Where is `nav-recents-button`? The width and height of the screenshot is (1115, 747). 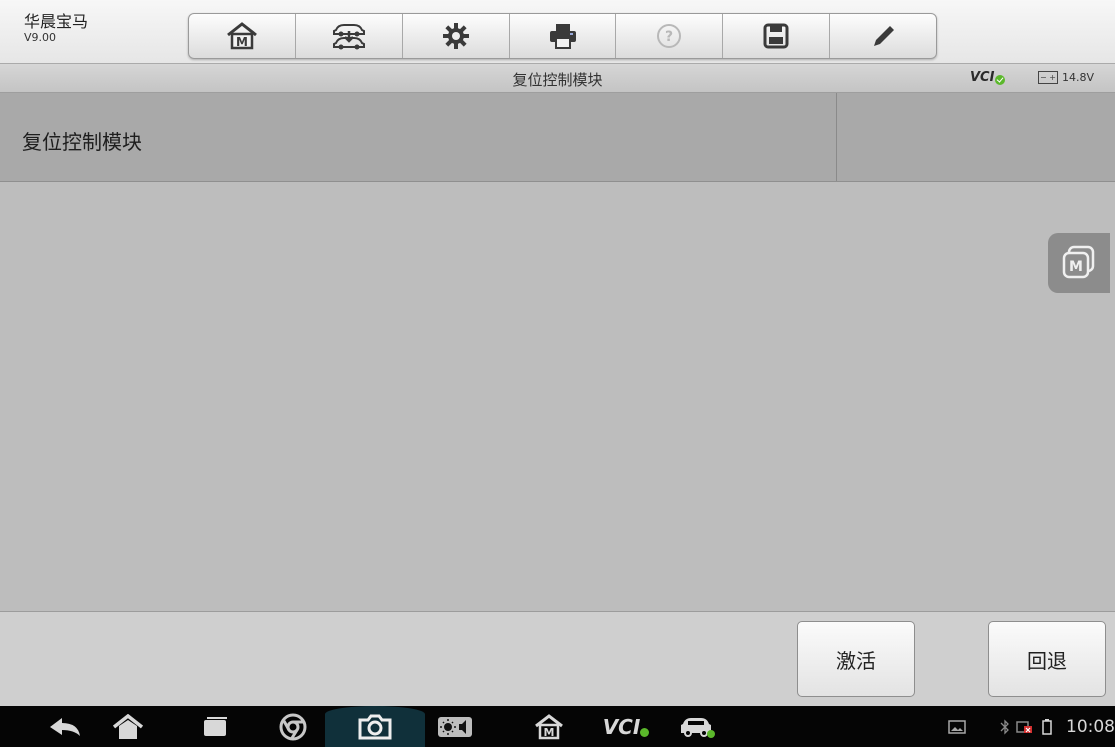
nav-recents-button is located at coordinates (215, 726).